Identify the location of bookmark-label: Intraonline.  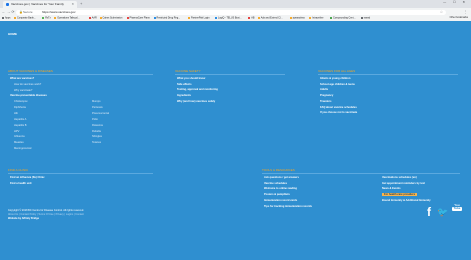
(318, 18).